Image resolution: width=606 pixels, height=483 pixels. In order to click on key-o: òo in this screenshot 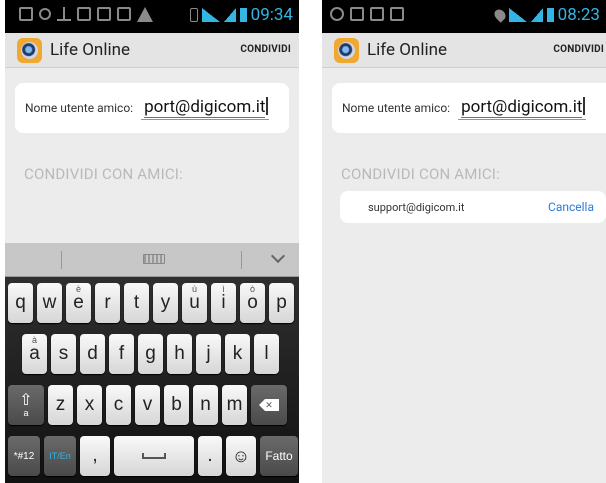, I will do `click(252, 303)`.